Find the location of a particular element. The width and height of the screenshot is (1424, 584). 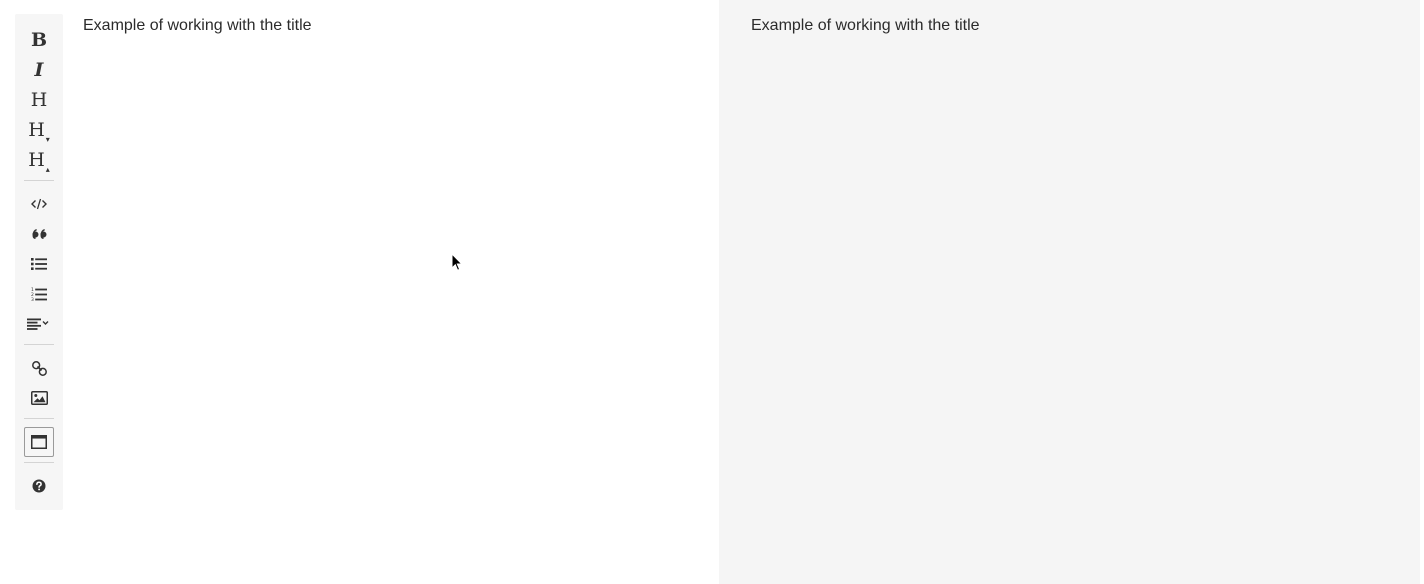

align-dropdown-icon is located at coordinates (39, 324).